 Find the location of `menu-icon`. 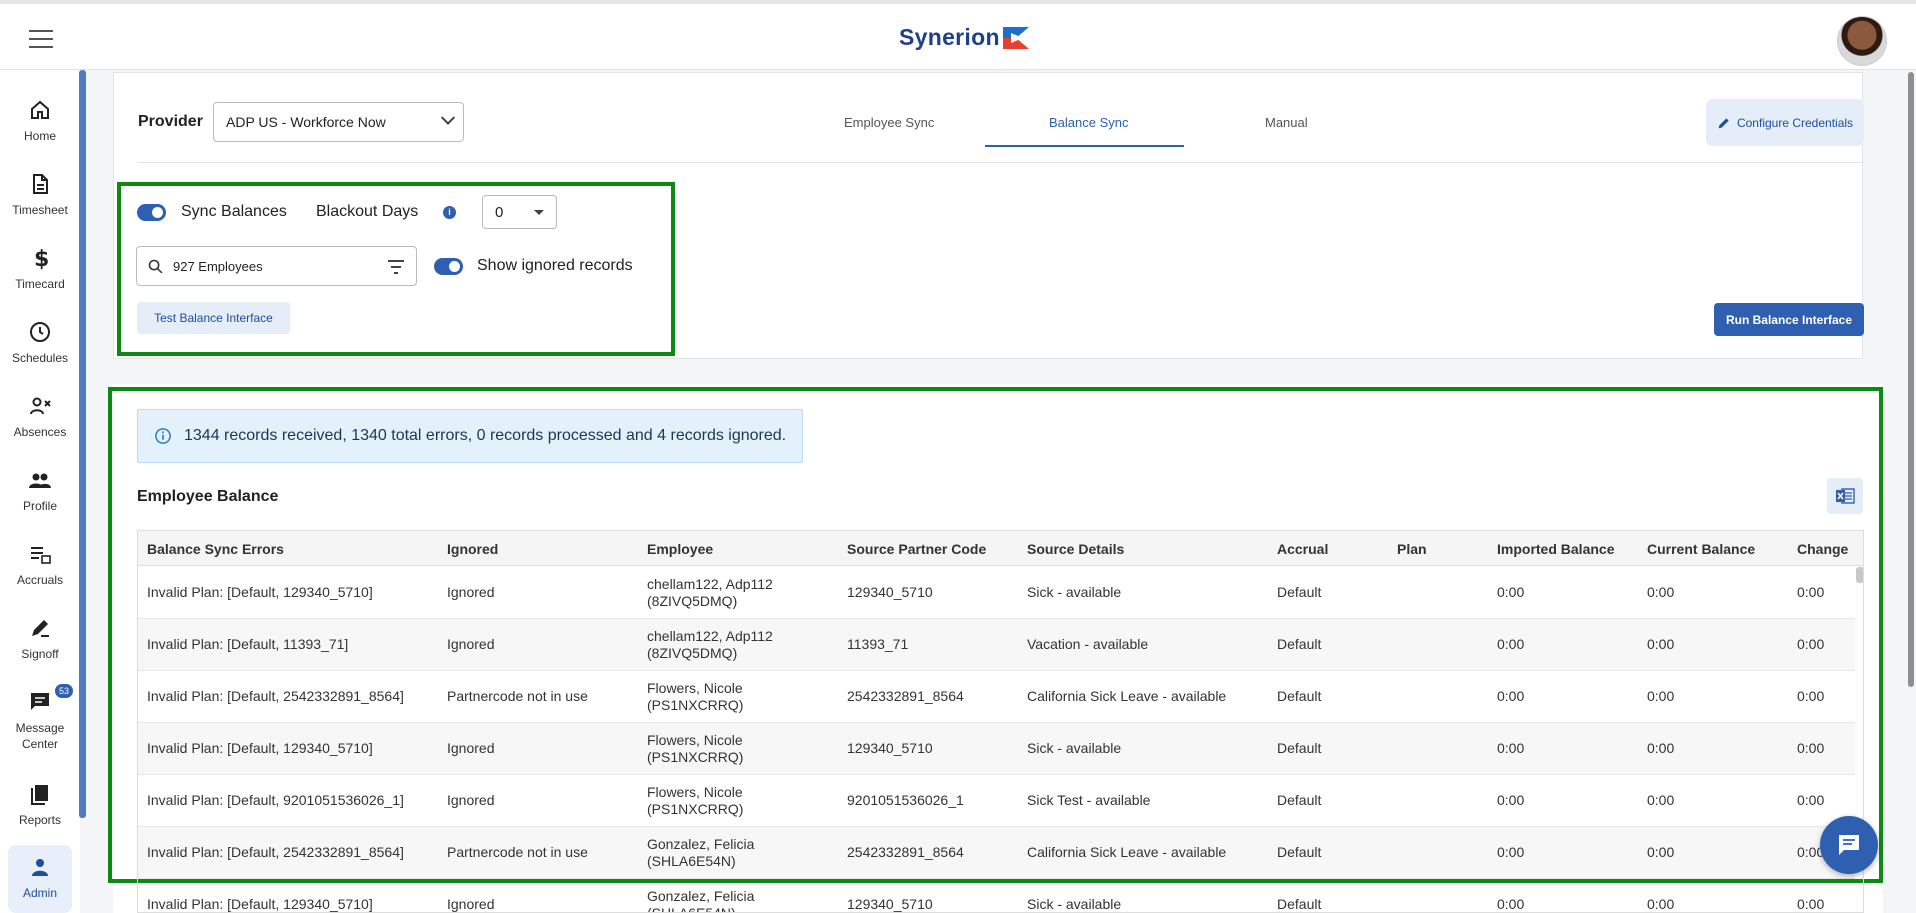

menu-icon is located at coordinates (41, 39).